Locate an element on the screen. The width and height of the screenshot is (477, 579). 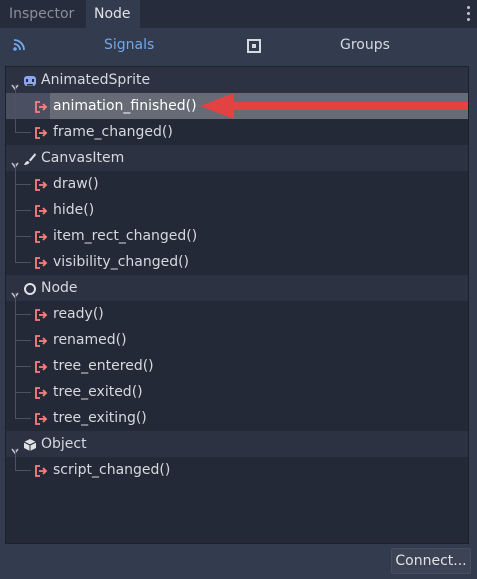
groups-icon is located at coordinates (254, 46).